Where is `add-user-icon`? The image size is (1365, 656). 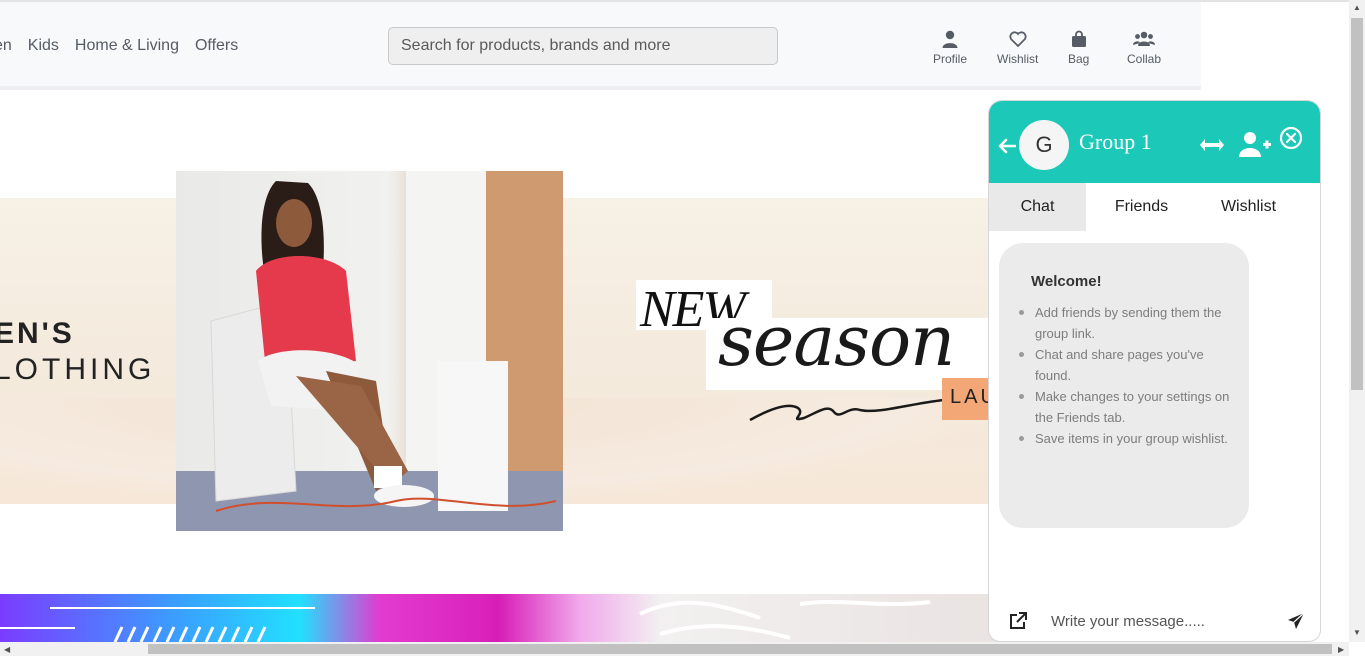
add-user-icon is located at coordinates (1255, 144).